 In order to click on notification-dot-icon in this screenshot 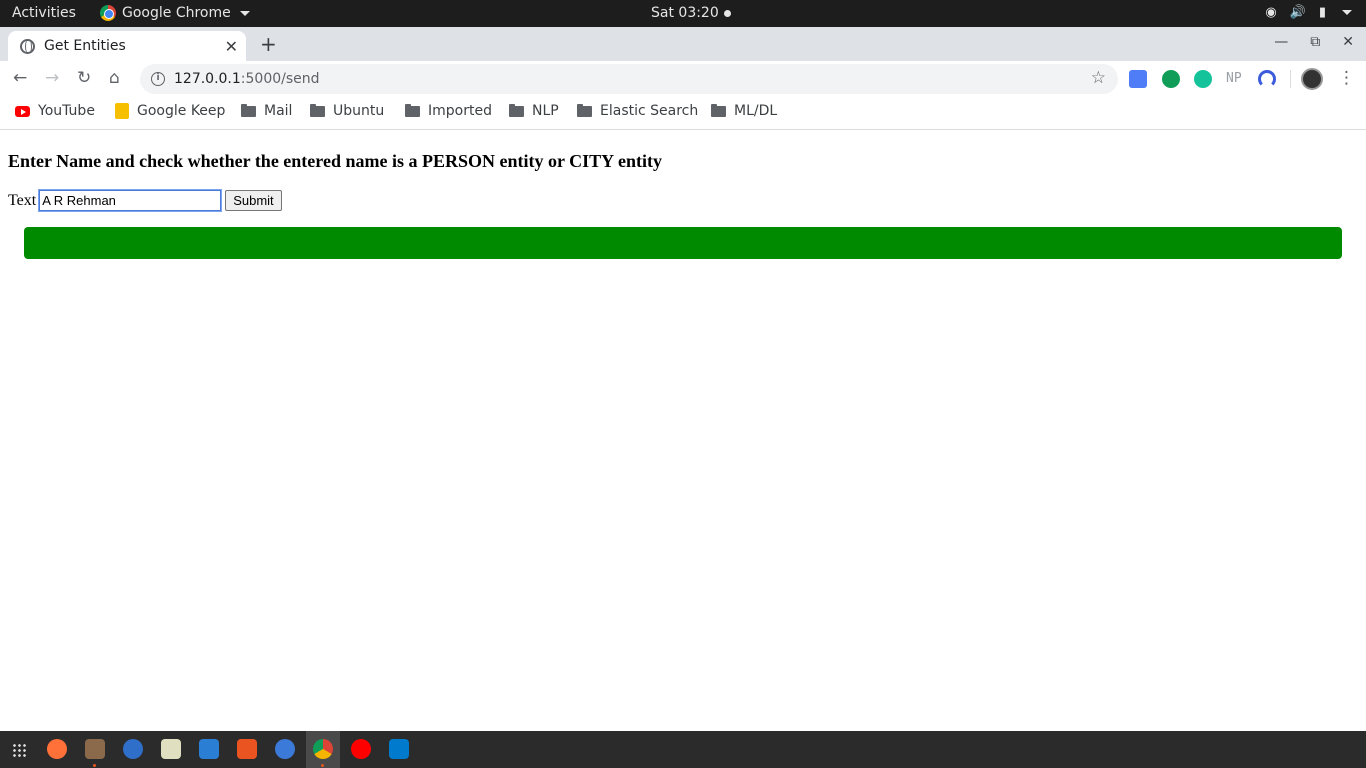, I will do `click(727, 13)`.